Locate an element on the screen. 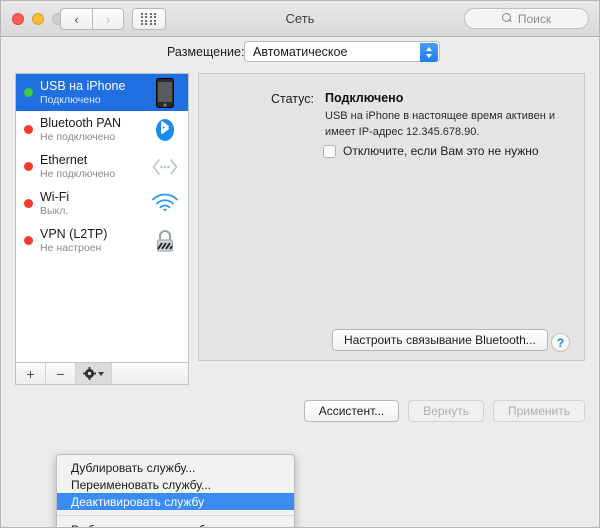 The width and height of the screenshot is (600, 528). location-row: Размещение: Автоматическое is located at coordinates (300, 53).